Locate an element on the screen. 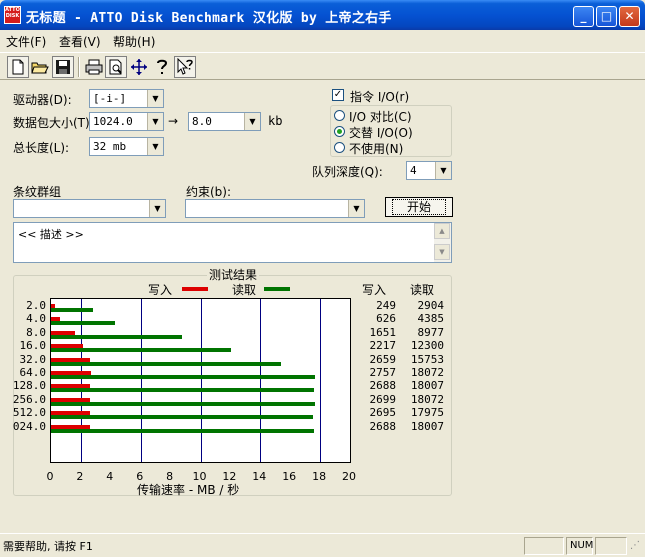  queue-depth-value: 4 is located at coordinates (413, 170).